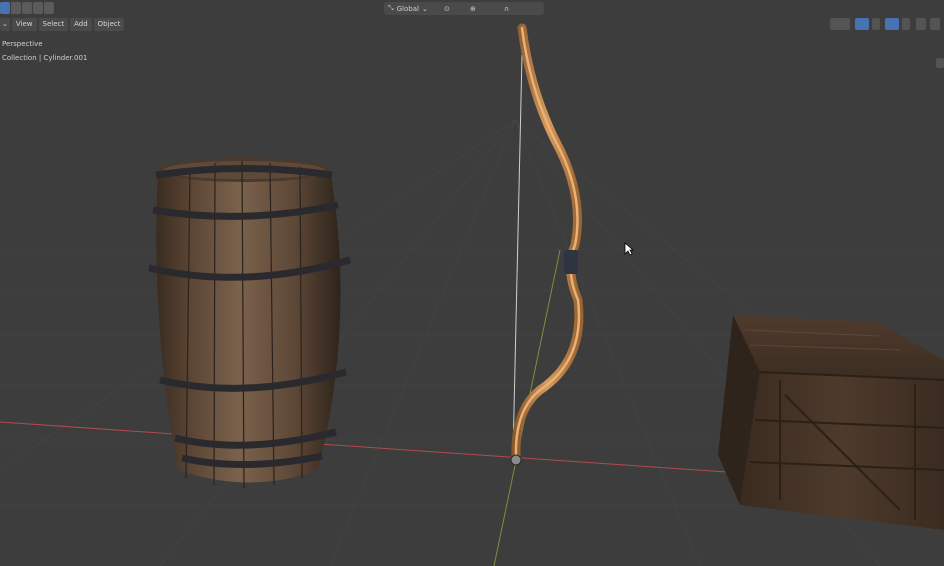  Describe the element at coordinates (22, 44) in the screenshot. I see `view-name-label: Perspective` at that location.